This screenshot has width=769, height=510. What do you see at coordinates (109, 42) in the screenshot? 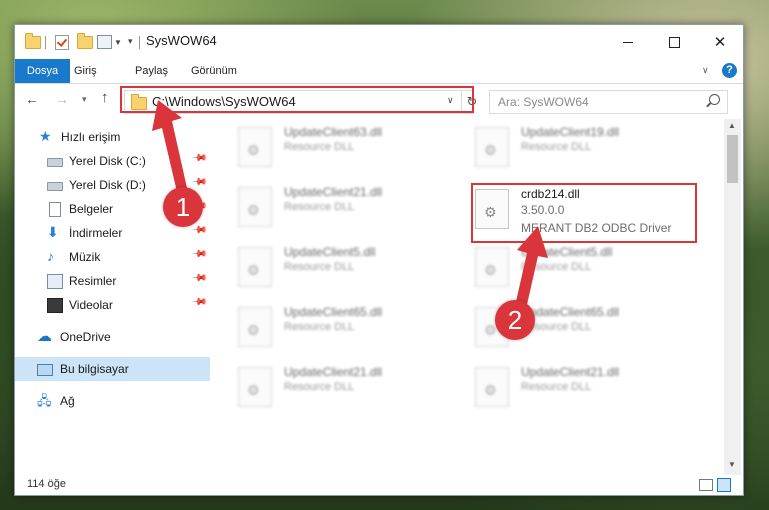
I see `customize-toolbar-icon: ▼` at bounding box center [109, 42].